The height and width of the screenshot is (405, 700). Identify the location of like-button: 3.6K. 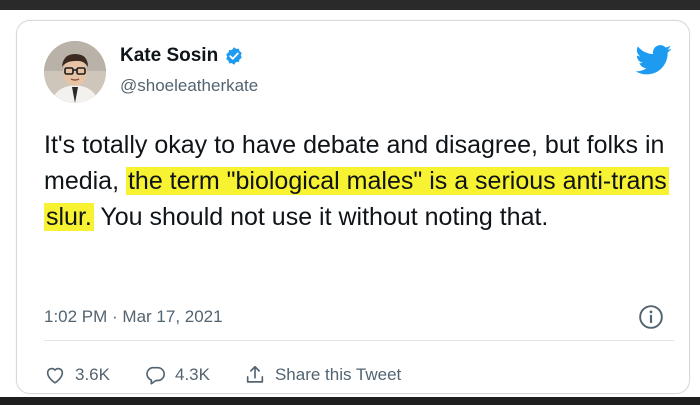
(77, 375).